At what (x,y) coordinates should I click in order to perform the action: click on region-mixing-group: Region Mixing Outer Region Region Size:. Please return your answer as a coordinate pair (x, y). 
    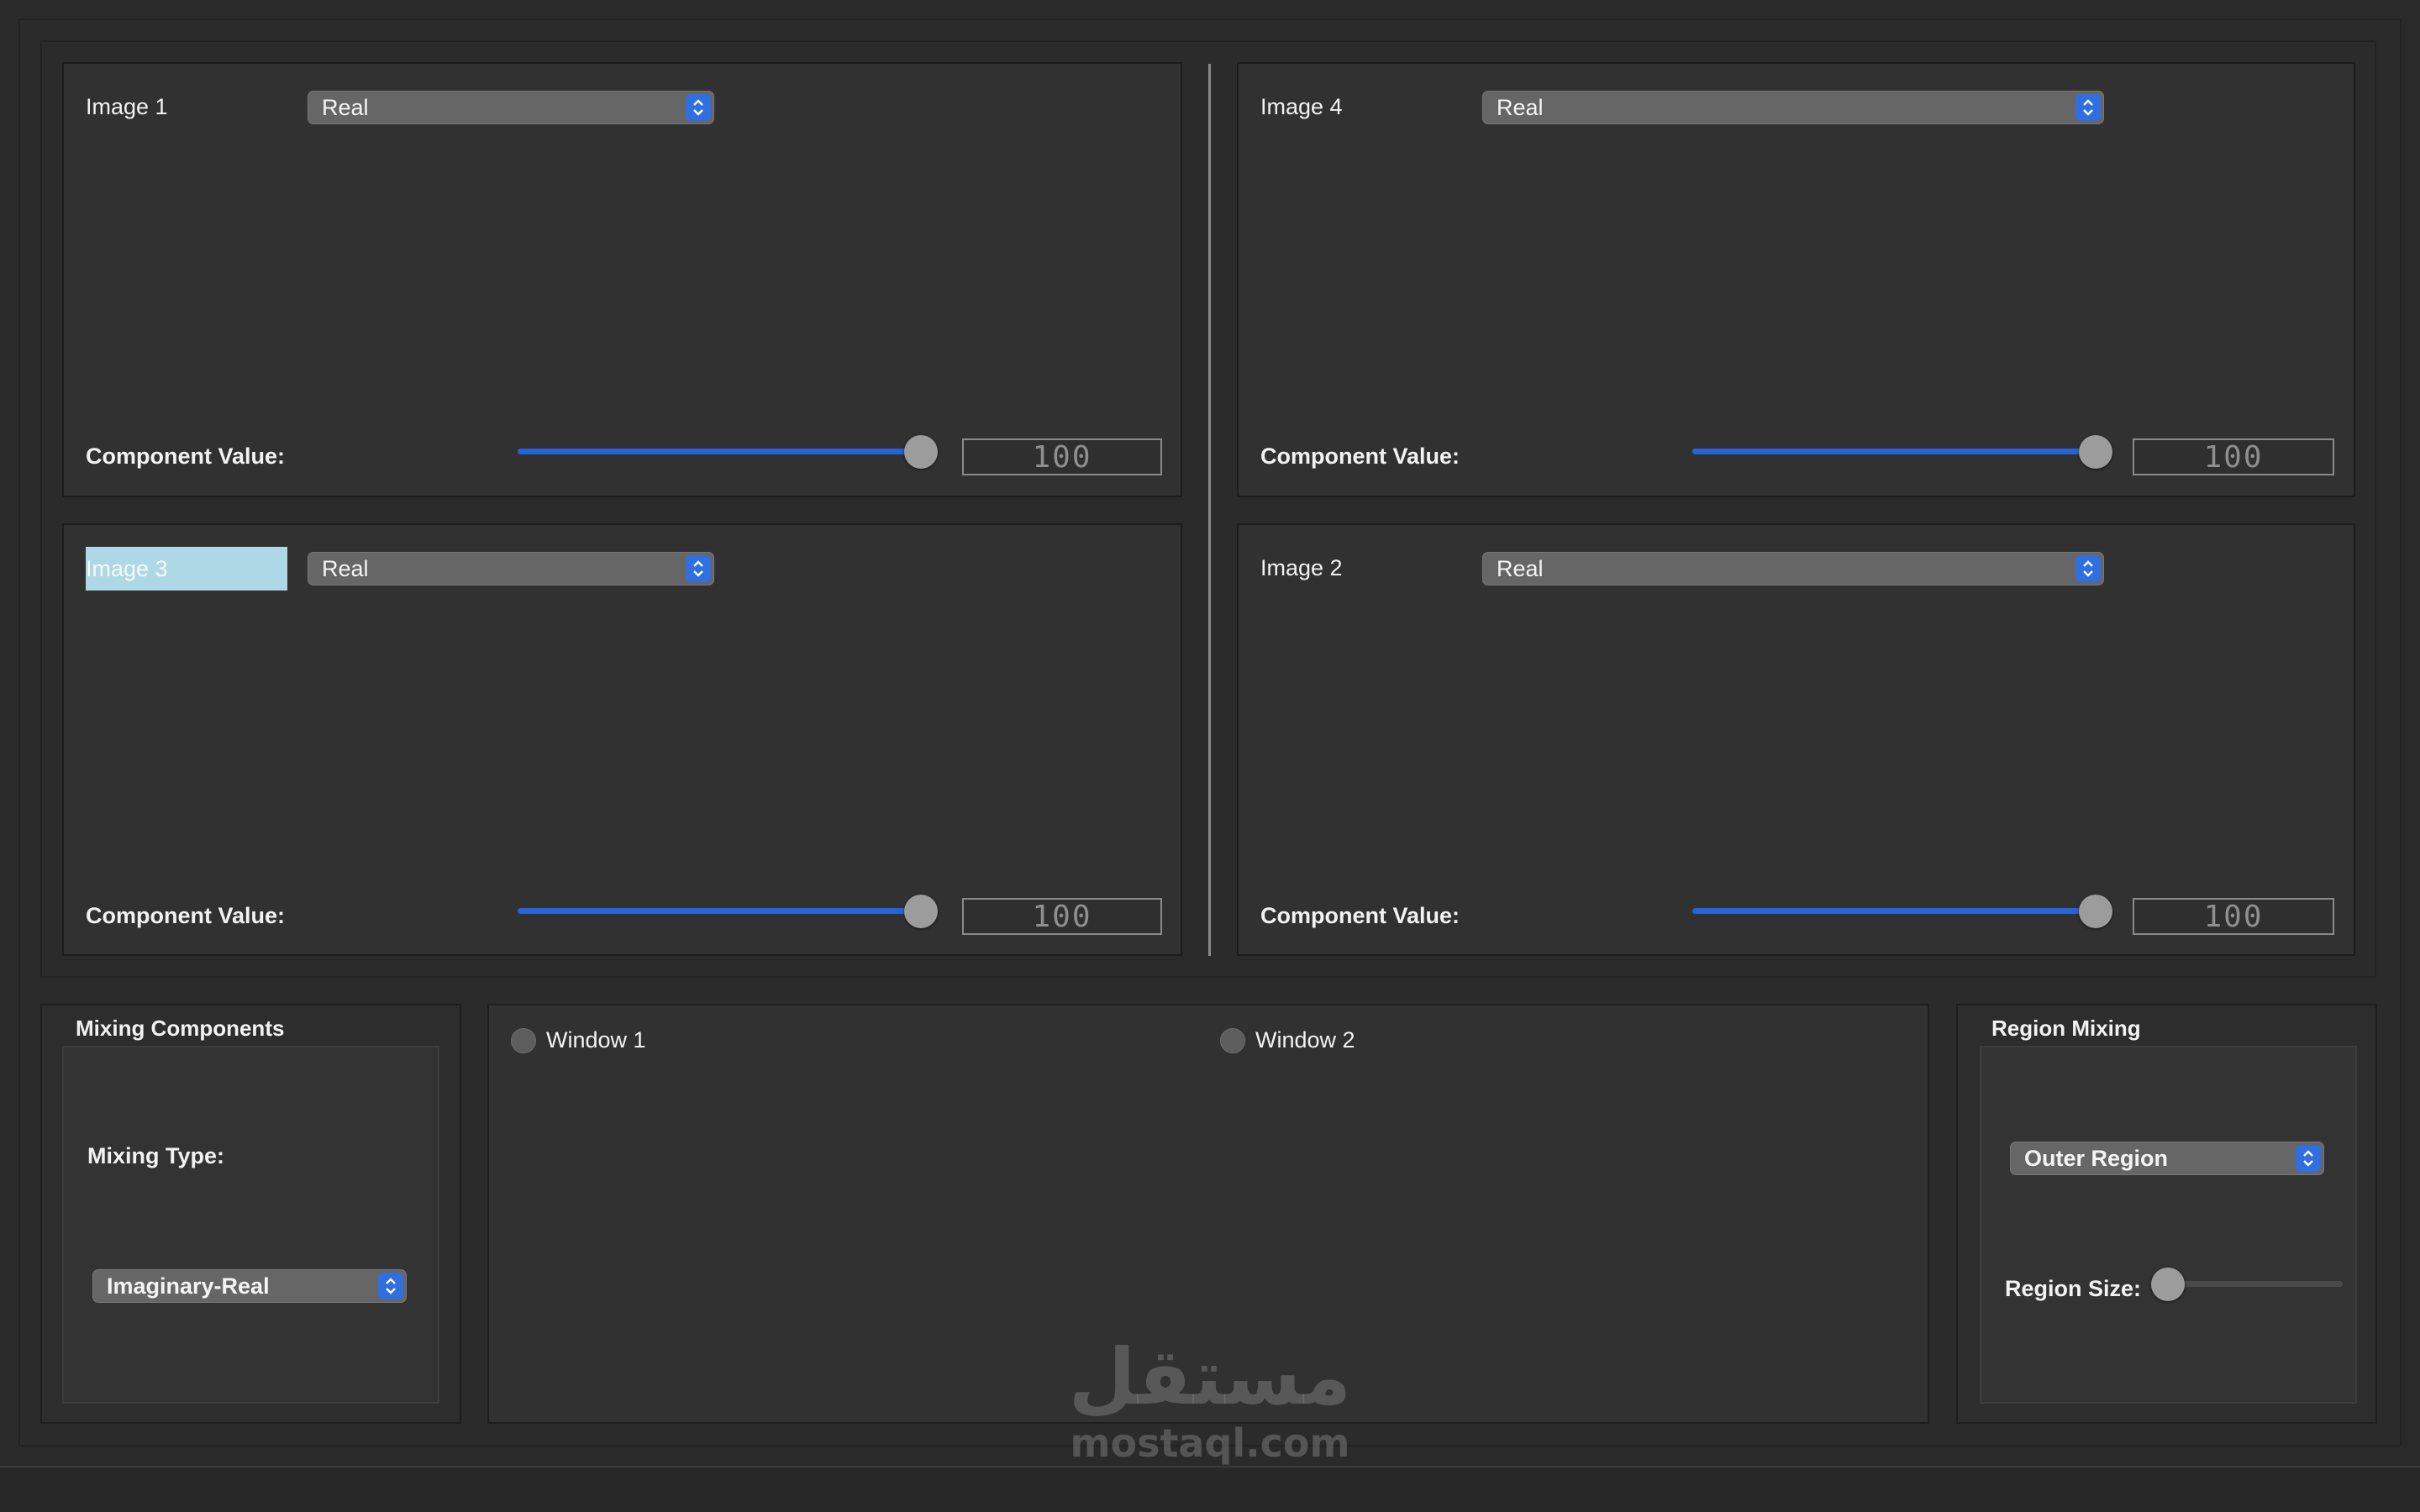
    Looking at the image, I should click on (2166, 1214).